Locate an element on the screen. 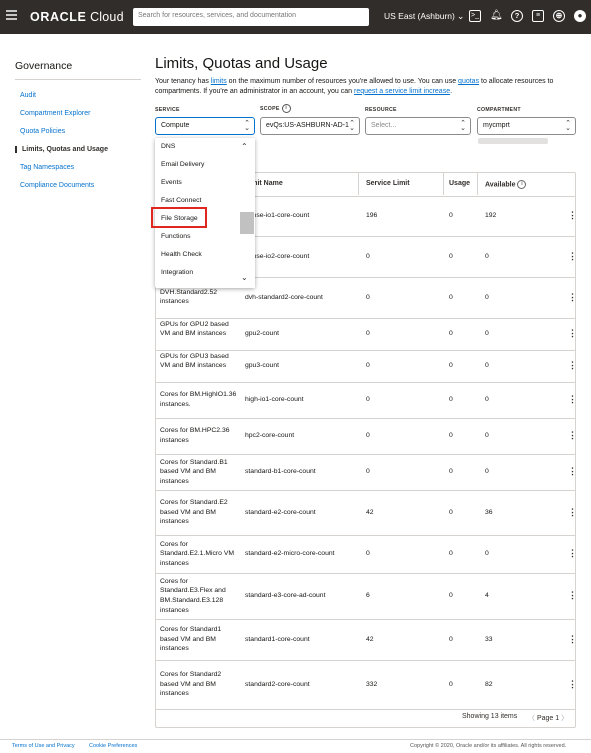  footer-divider is located at coordinates (295, 739).